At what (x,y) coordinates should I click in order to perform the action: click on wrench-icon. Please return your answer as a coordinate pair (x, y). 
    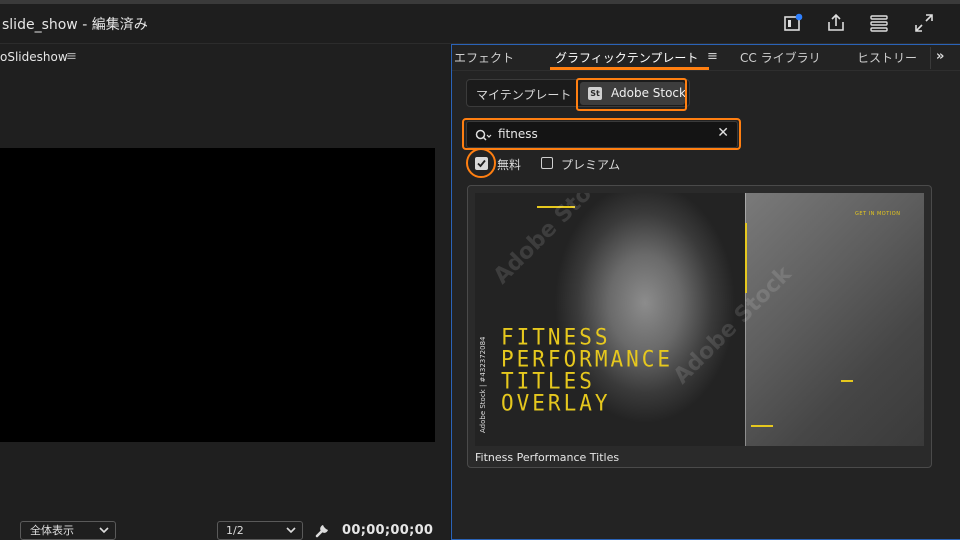
    Looking at the image, I should click on (323, 530).